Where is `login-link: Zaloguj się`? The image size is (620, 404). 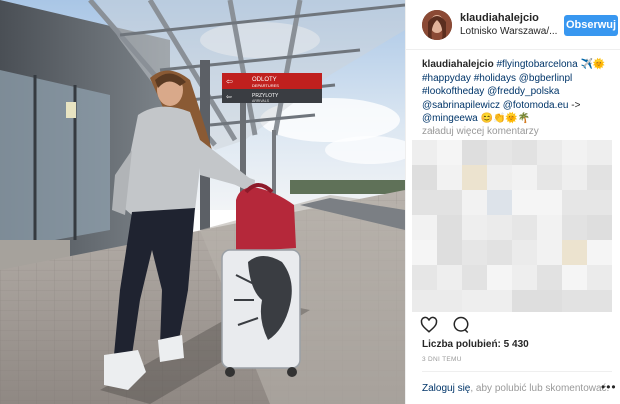
login-link: Zaloguj się is located at coordinates (446, 388).